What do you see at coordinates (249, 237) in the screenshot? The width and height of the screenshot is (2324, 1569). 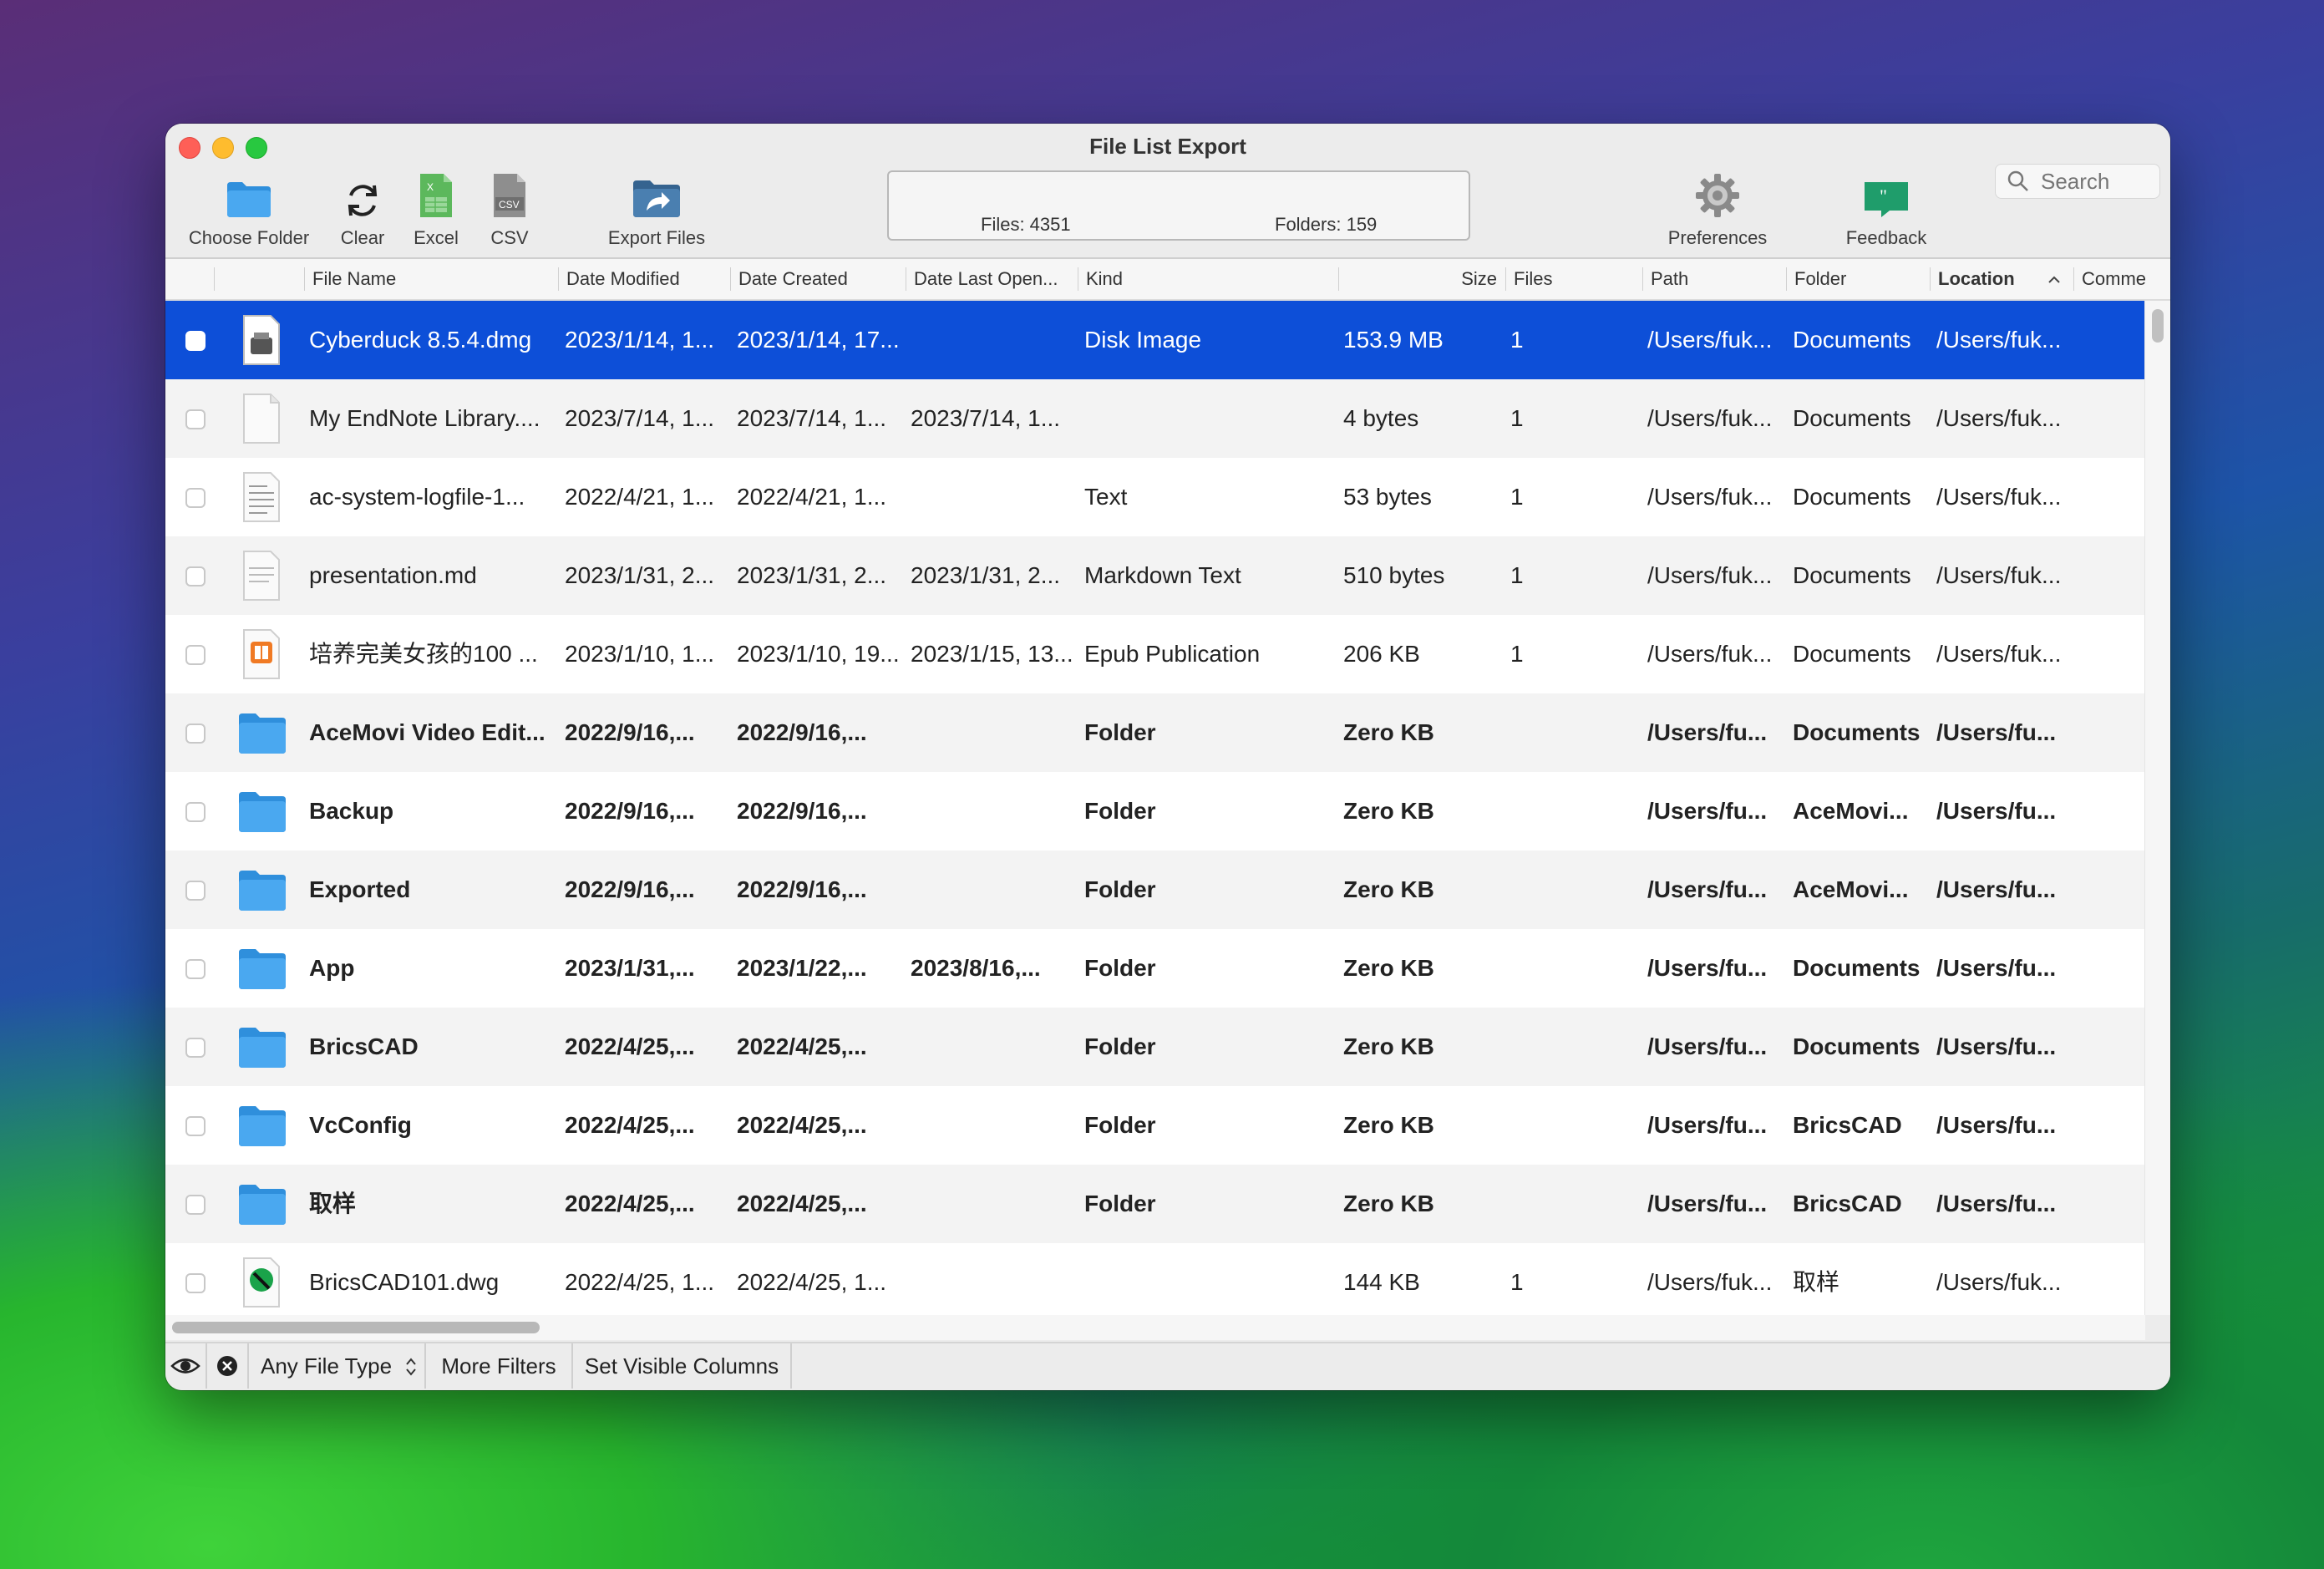 I see `choose-folder-label: Choose Folder` at bounding box center [249, 237].